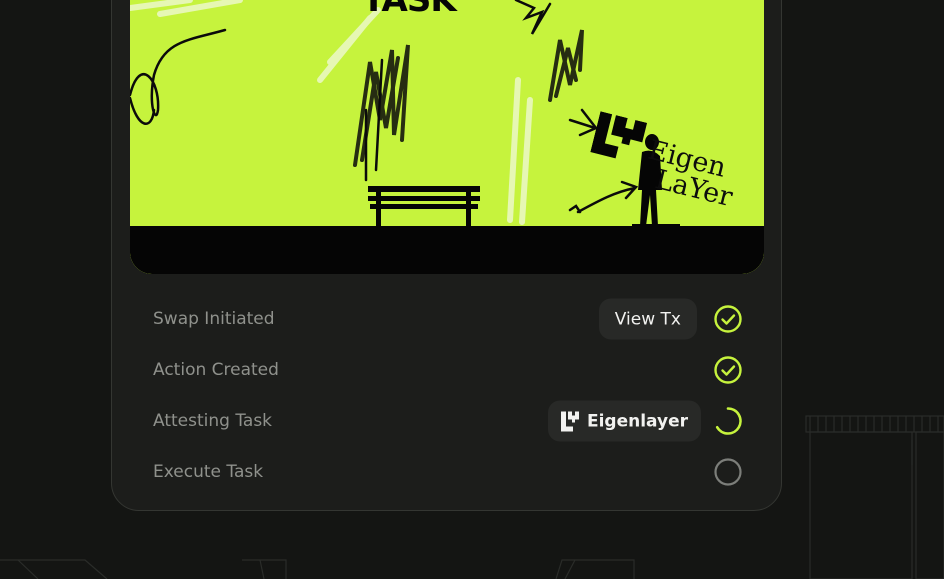  What do you see at coordinates (728, 421) in the screenshot?
I see `loading-spinner-icon` at bounding box center [728, 421].